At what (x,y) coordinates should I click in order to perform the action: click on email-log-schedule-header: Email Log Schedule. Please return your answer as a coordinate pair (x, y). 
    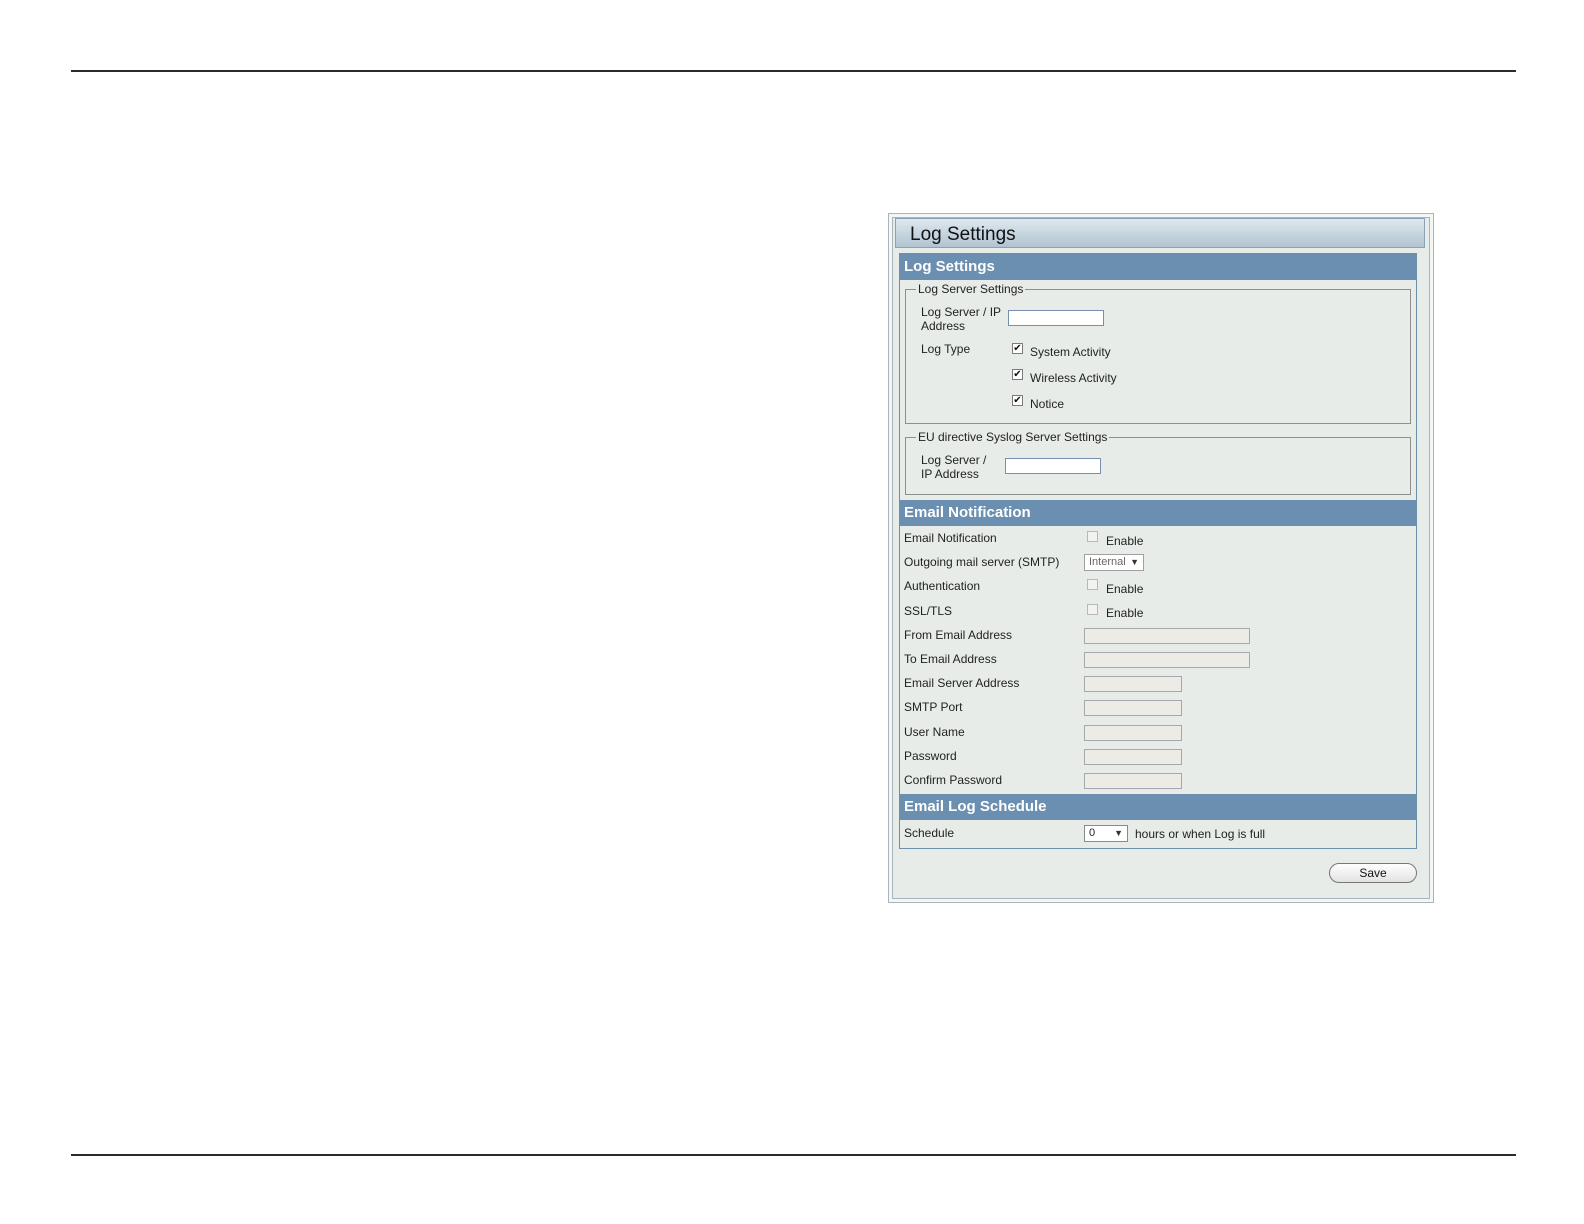
    Looking at the image, I should click on (1158, 807).